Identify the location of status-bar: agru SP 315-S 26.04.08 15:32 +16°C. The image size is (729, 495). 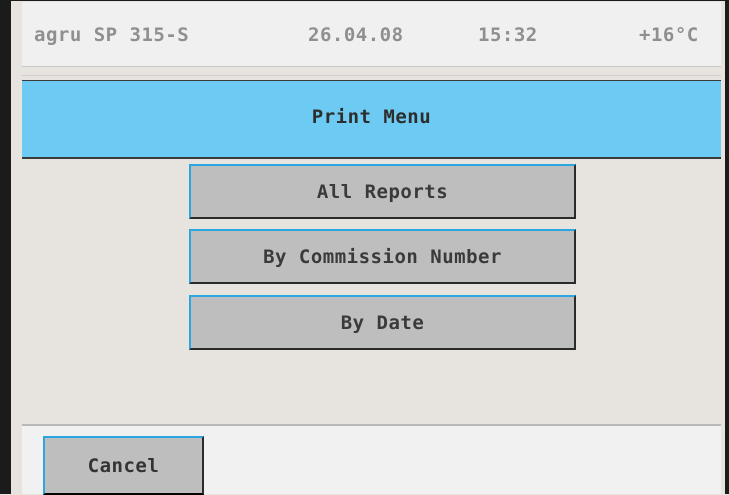
(371, 34).